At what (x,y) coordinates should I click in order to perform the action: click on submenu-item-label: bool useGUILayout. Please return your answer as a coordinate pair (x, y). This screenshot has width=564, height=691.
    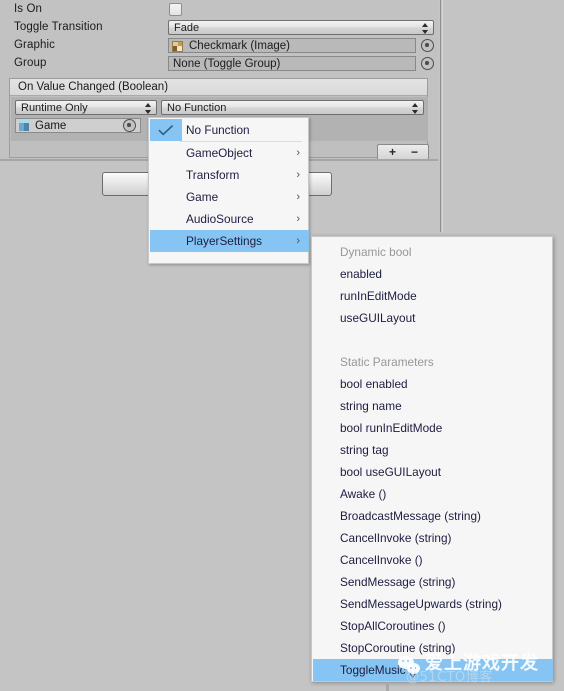
    Looking at the image, I should click on (390, 472).